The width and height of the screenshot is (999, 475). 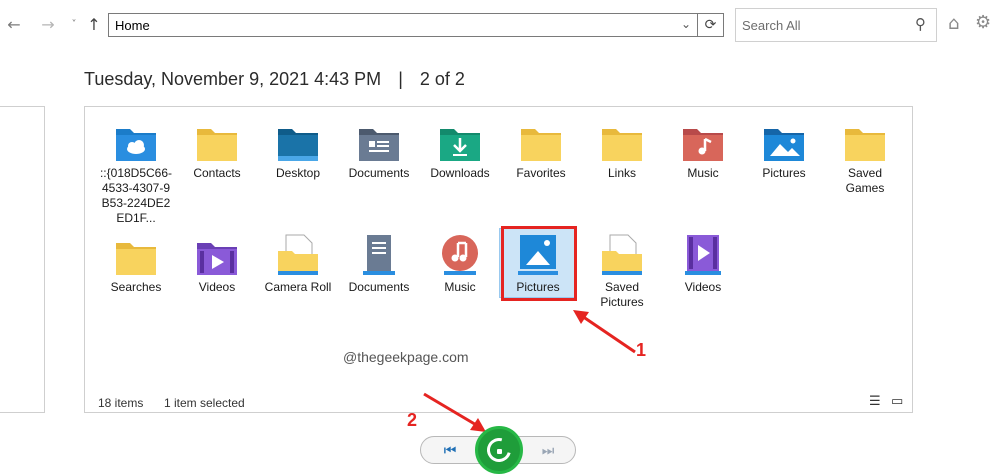 What do you see at coordinates (621, 173) in the screenshot?
I see `item-label: Links` at bounding box center [621, 173].